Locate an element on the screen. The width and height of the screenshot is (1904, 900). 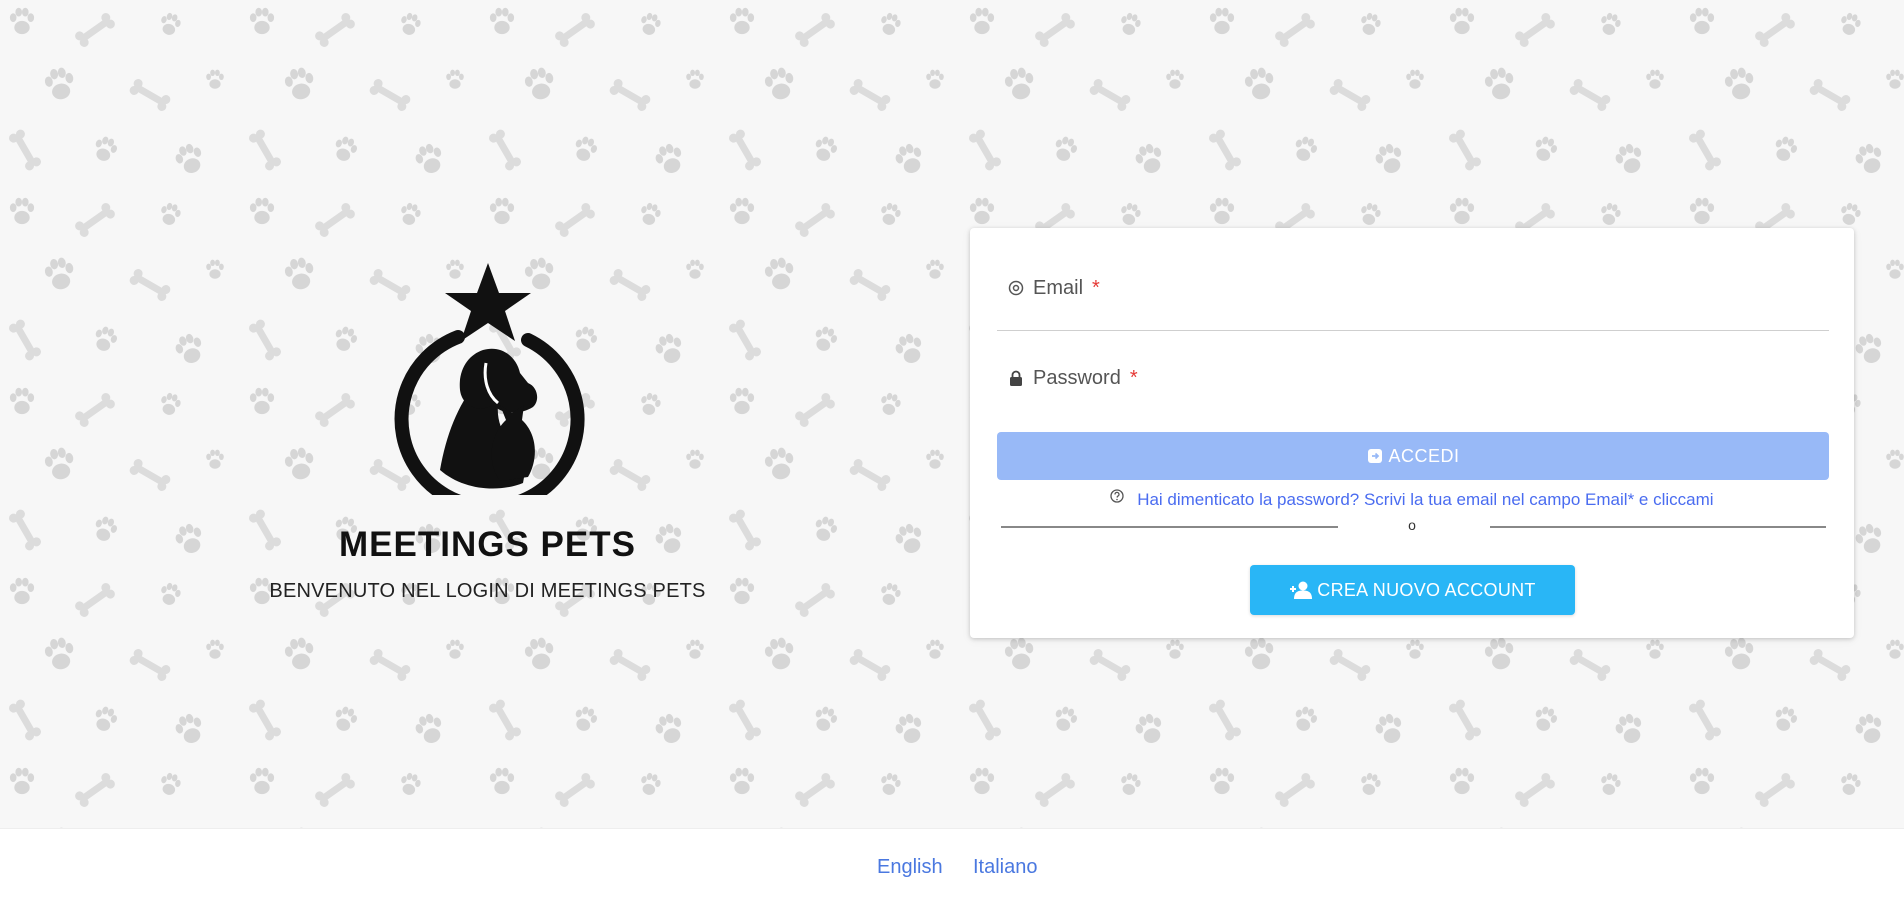
password-required-mark: * is located at coordinates (1133, 377).